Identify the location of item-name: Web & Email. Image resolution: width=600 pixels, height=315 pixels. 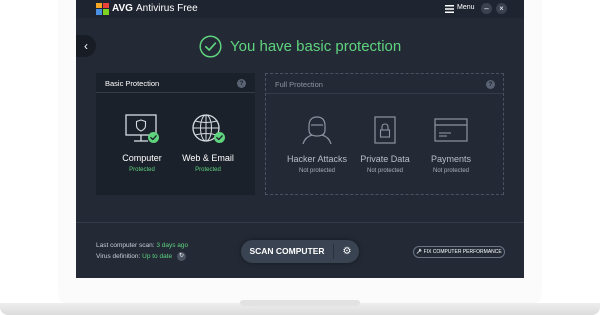
(208, 158).